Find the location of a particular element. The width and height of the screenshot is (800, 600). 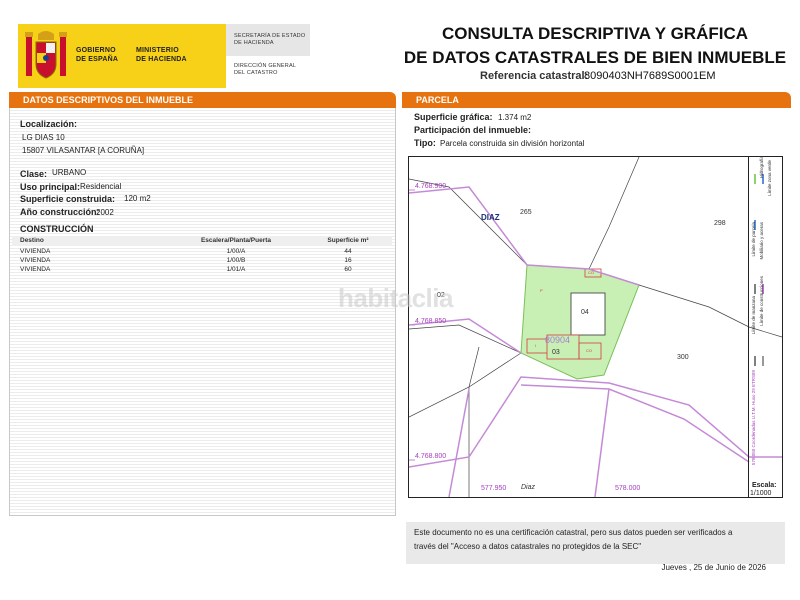

y-label-2: 4.768.850 is located at coordinates (431, 321).